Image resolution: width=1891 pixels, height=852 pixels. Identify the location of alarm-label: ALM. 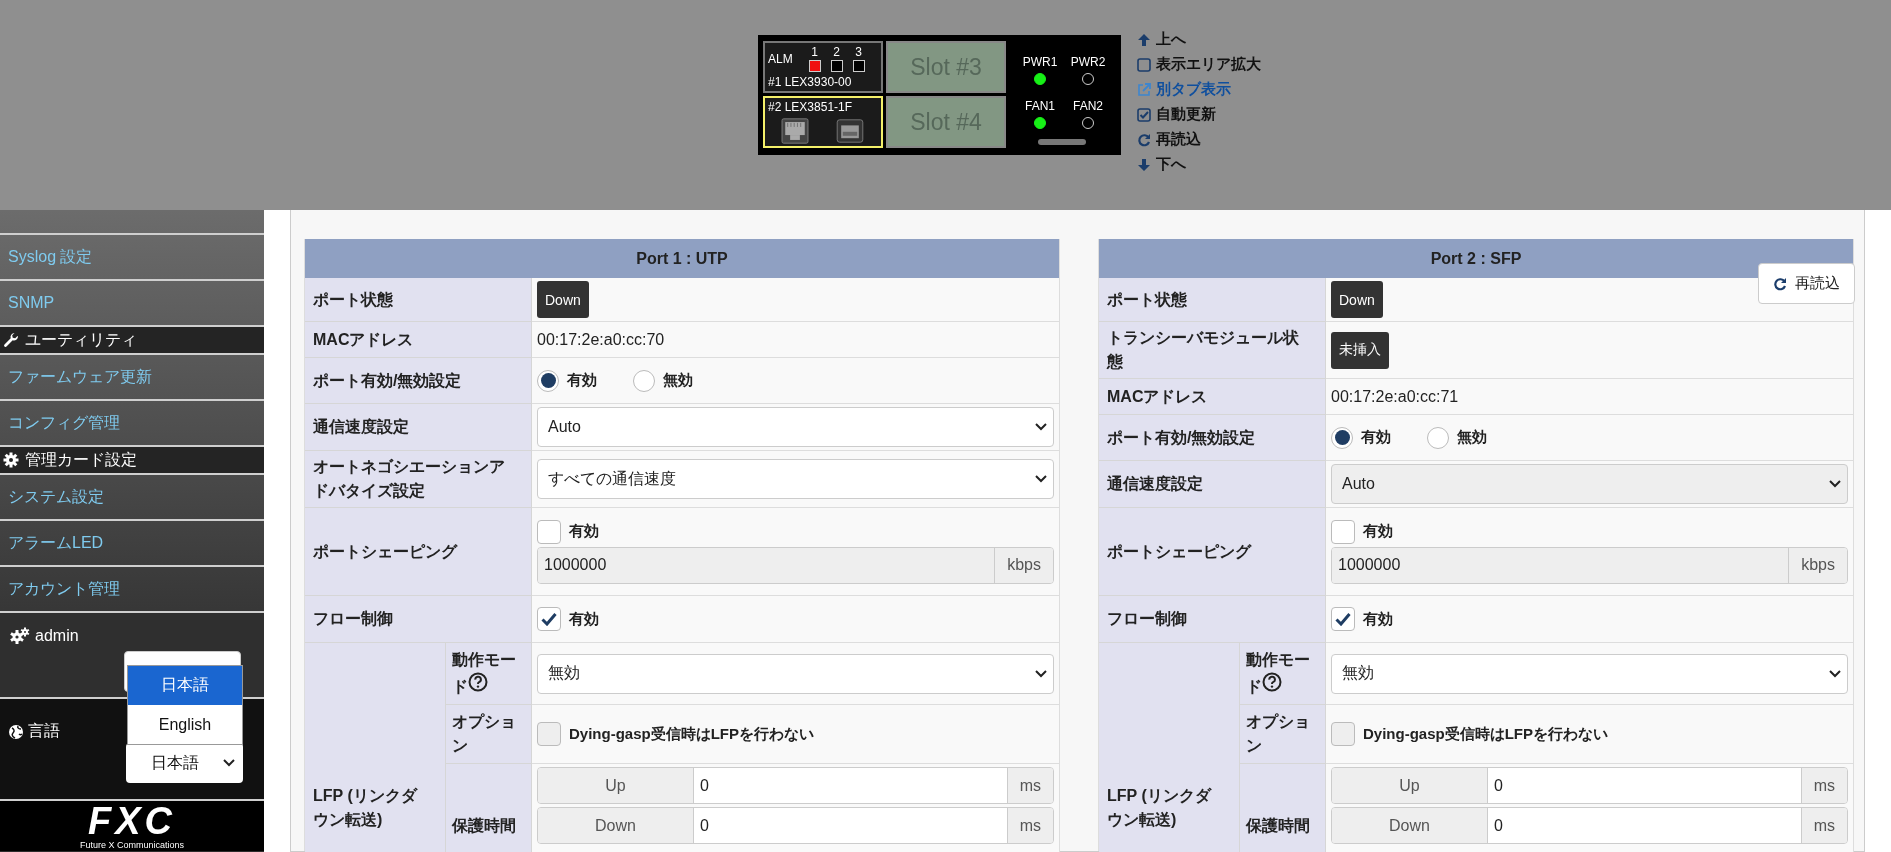
(780, 59).